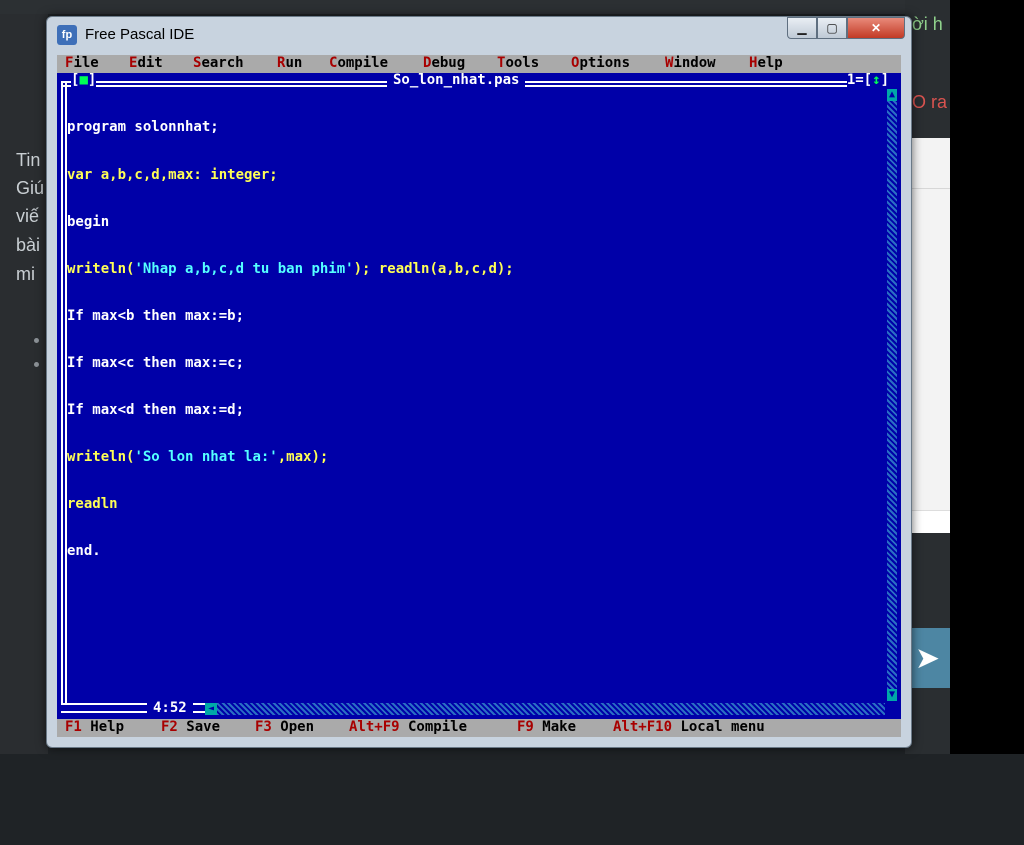  What do you see at coordinates (456, 80) in the screenshot?
I see `editor-filename: So_lon_nhat.pas` at bounding box center [456, 80].